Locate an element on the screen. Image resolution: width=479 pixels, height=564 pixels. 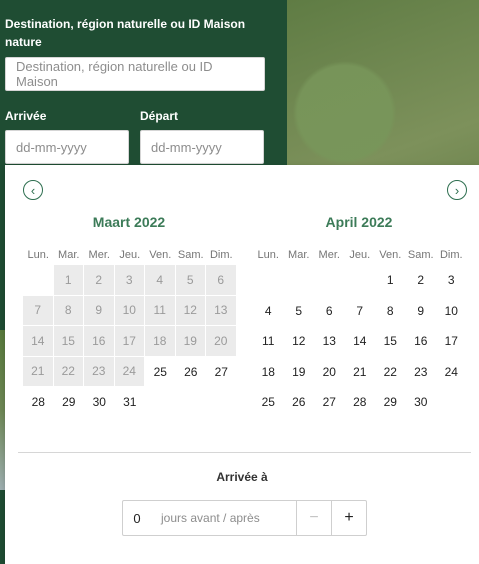
calendar-day: 20 is located at coordinates (329, 372).